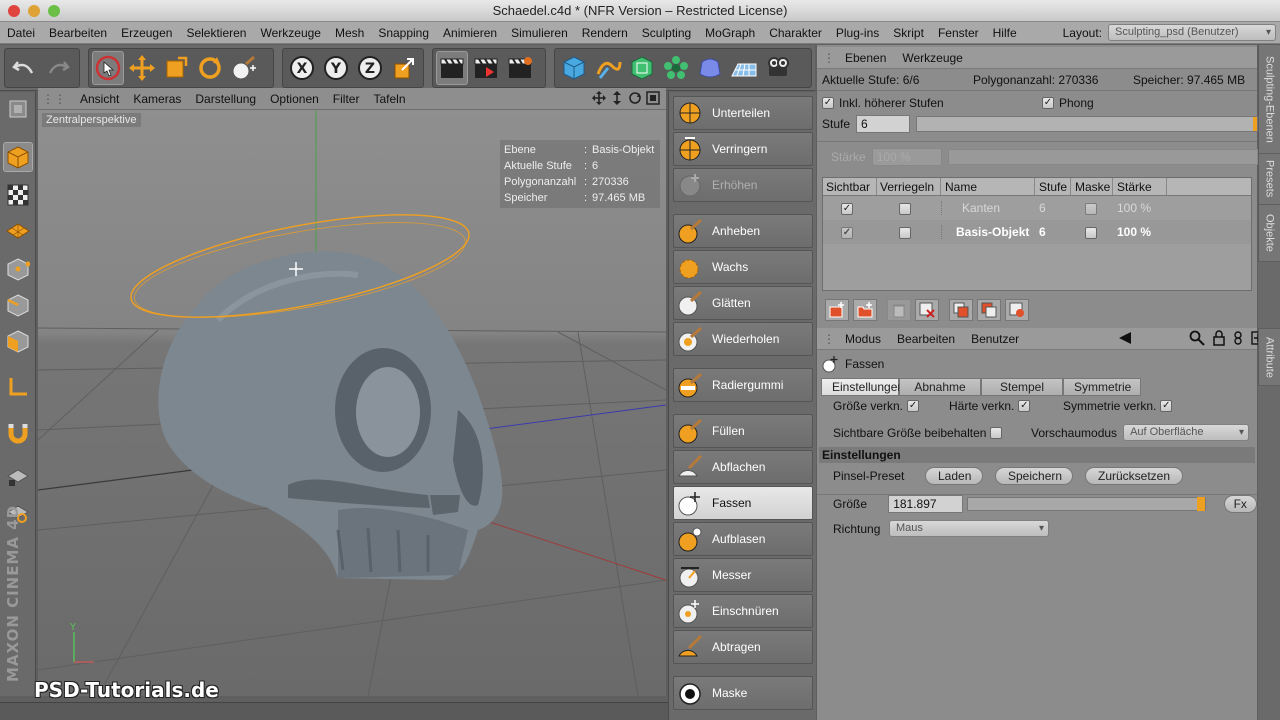 This screenshot has width=1280, height=720. Describe the element at coordinates (909, 186) in the screenshot. I see `col-verriegeln: Verriegeln` at that location.